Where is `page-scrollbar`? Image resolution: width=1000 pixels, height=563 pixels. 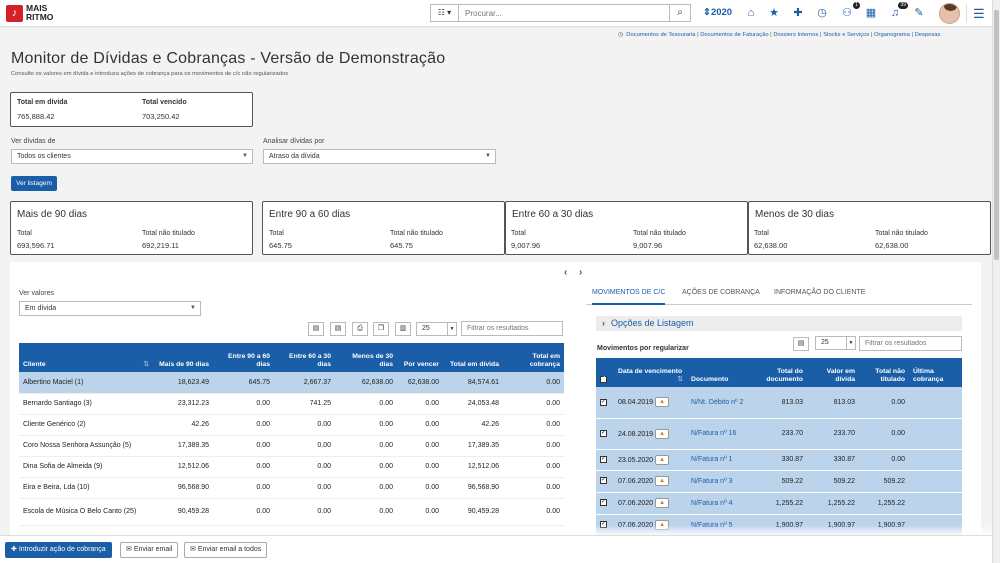
page-scrollbar is located at coordinates (996, 281).